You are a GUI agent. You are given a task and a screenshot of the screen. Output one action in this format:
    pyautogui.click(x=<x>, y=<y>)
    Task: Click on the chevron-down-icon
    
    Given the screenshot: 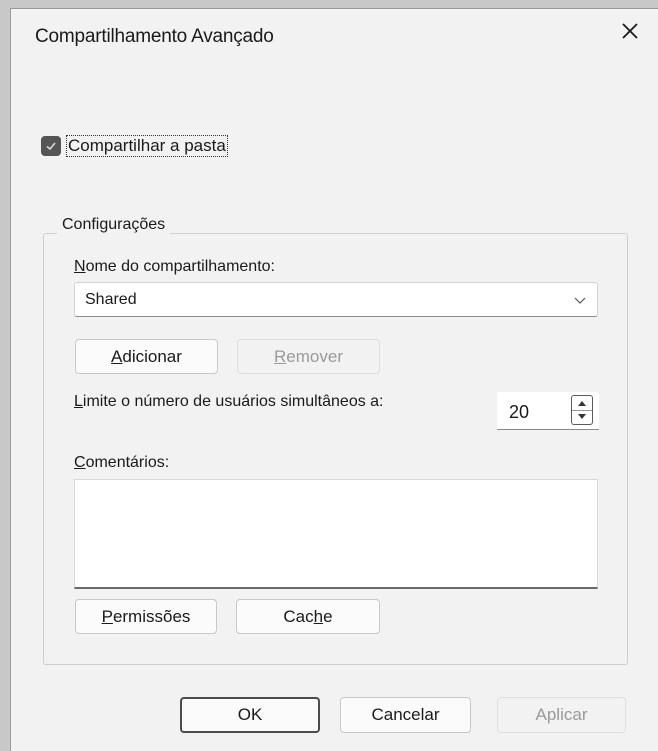 What is the action you would take?
    pyautogui.click(x=580, y=300)
    